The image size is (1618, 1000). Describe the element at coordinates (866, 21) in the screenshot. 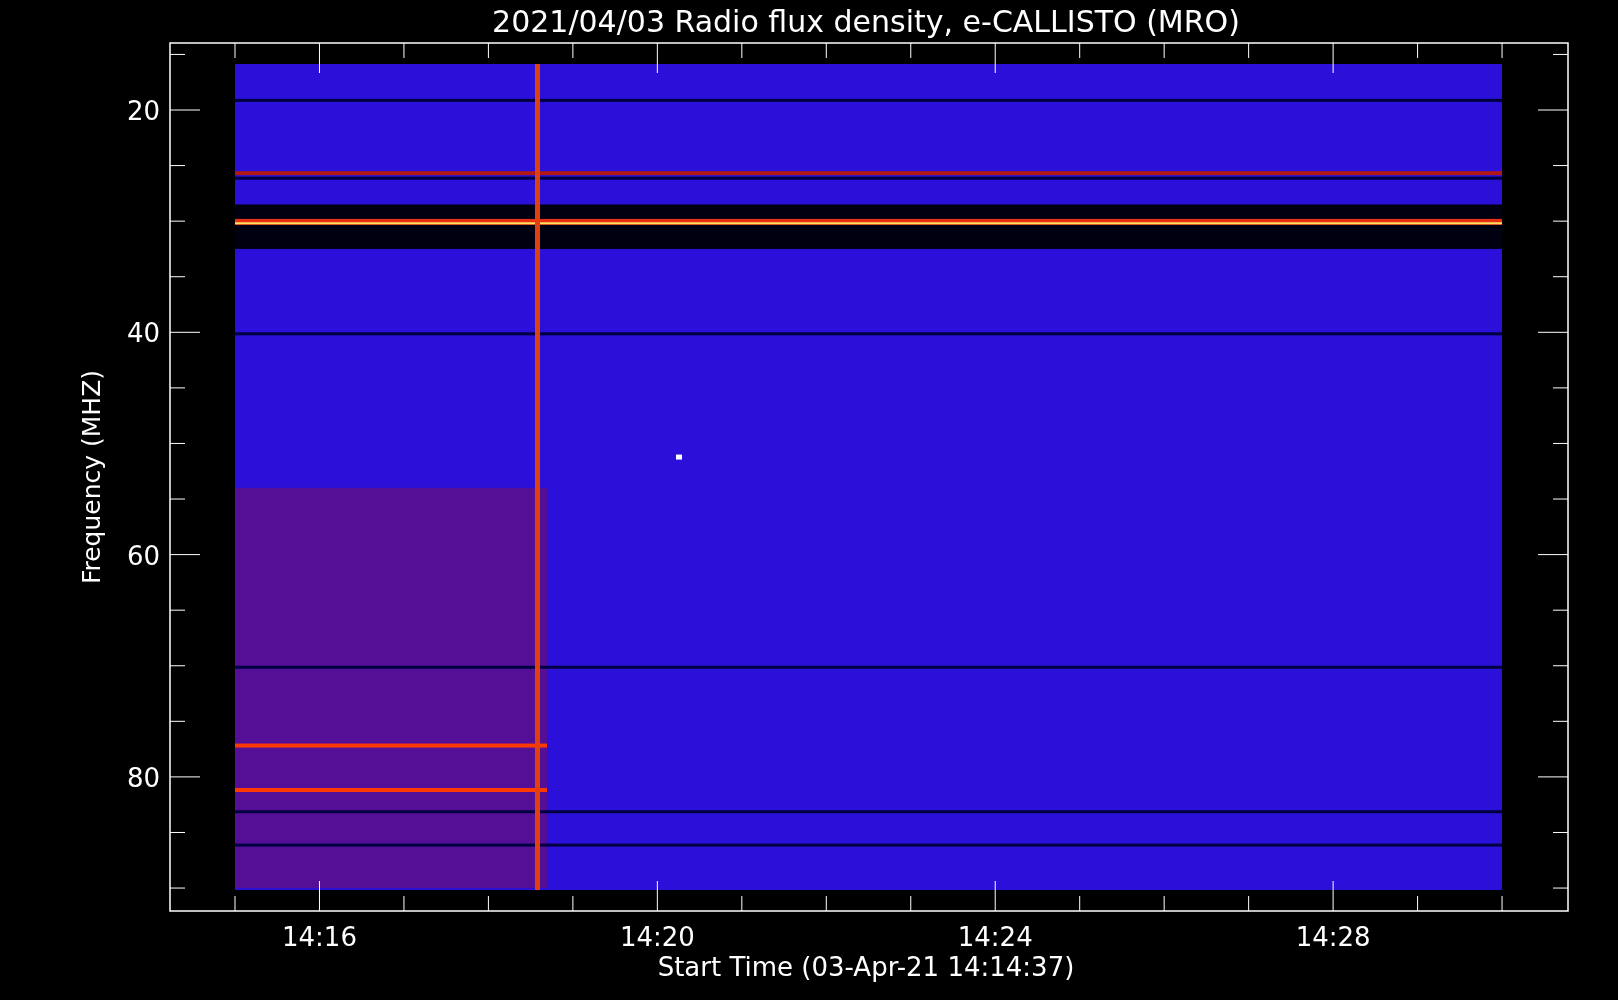

I see `chart-title: 2021/04/03 Radio flux density, e-CALLISTO (MRO)` at that location.